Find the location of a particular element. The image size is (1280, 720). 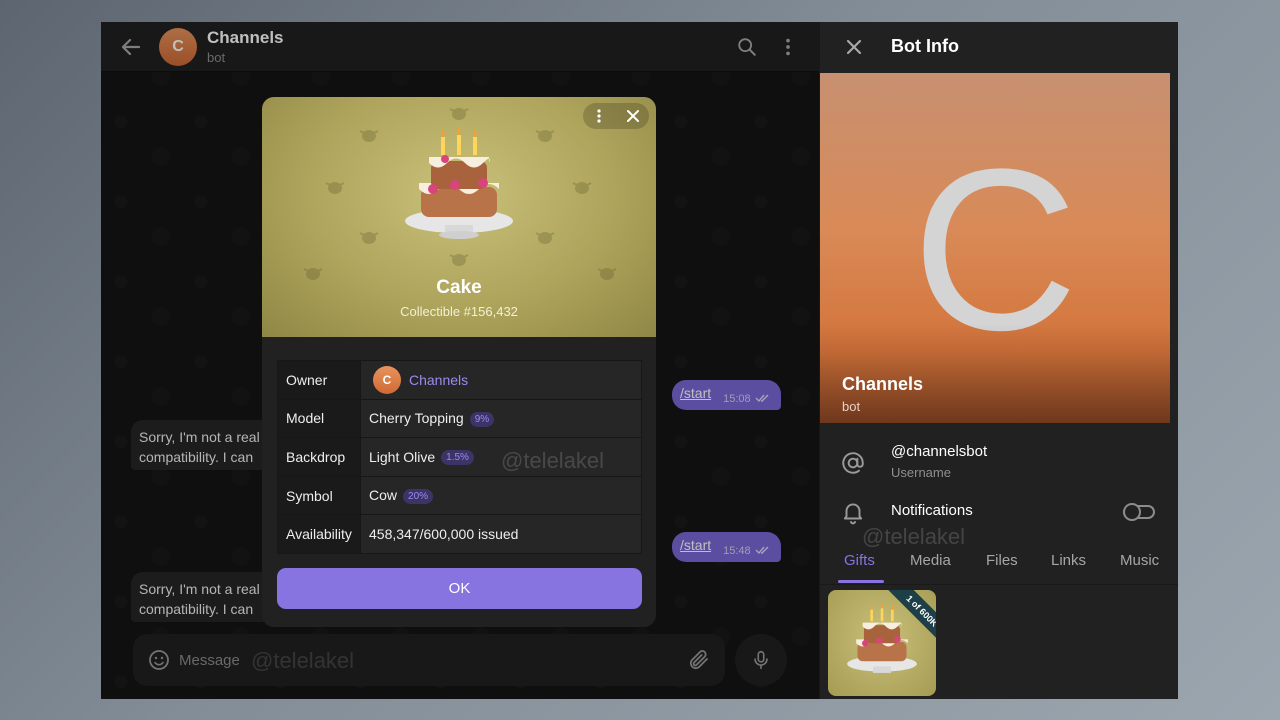

table-row: Model Cherry Topping 9% is located at coordinates (459, 418).